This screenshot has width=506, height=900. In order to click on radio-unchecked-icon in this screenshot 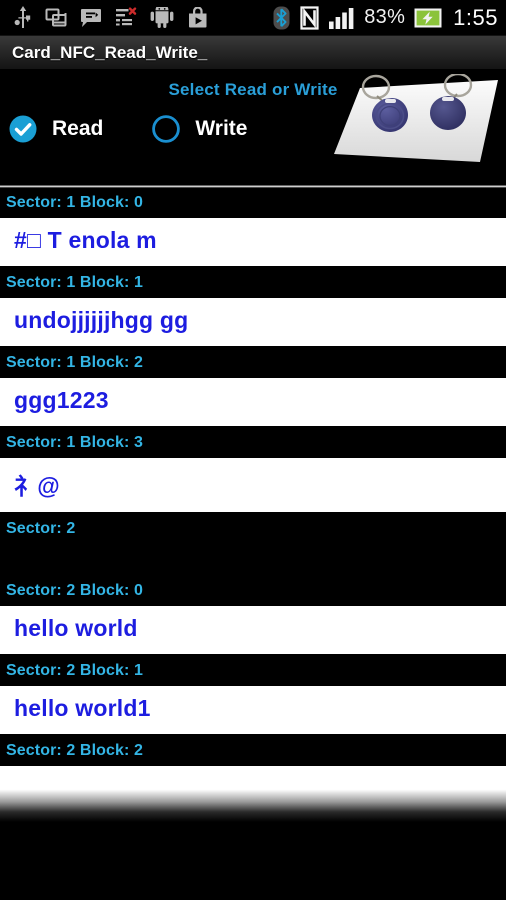, I will do `click(166, 129)`.